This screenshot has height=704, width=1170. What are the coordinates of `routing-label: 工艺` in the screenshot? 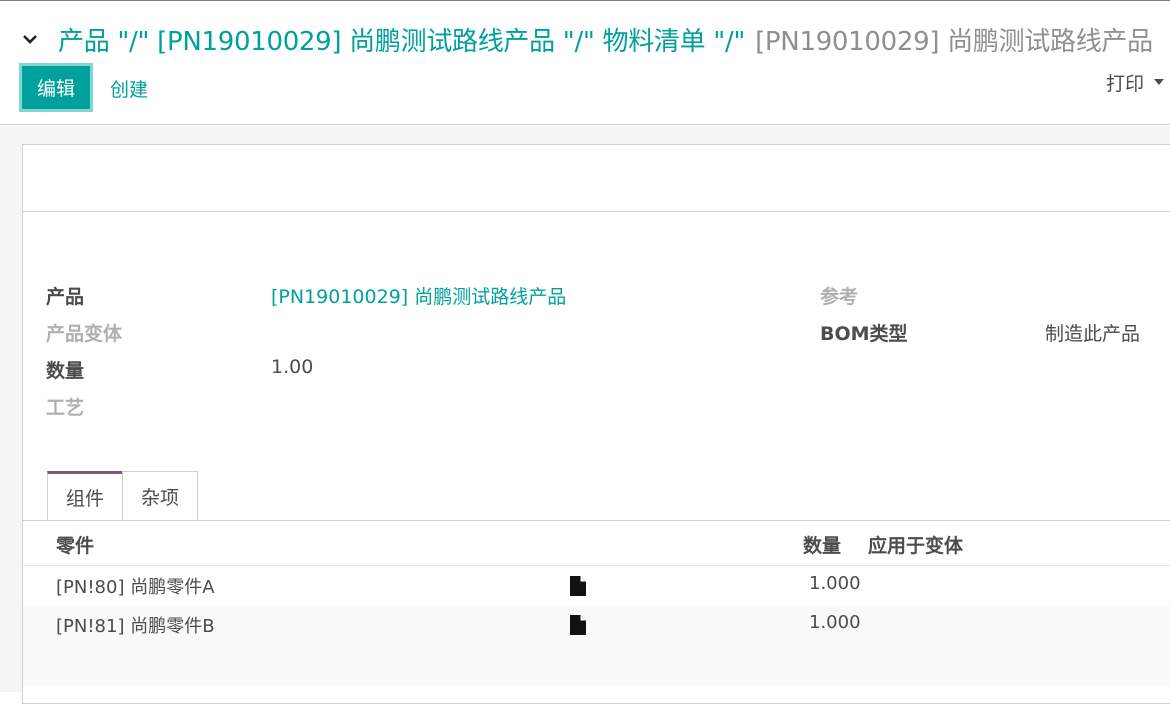 It's located at (65, 408).